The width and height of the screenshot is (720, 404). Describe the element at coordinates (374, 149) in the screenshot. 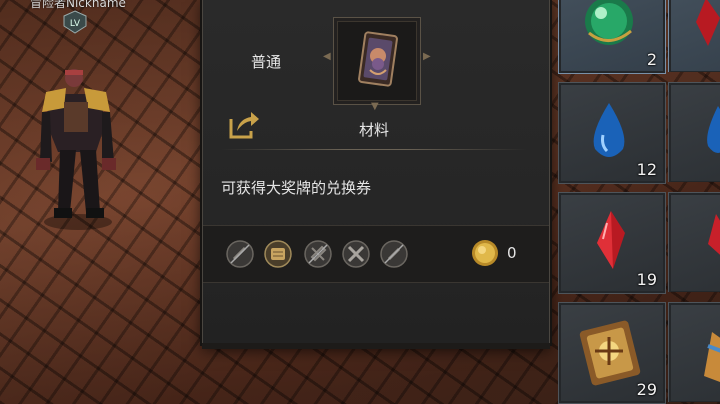

I see `tooltip-divider` at that location.